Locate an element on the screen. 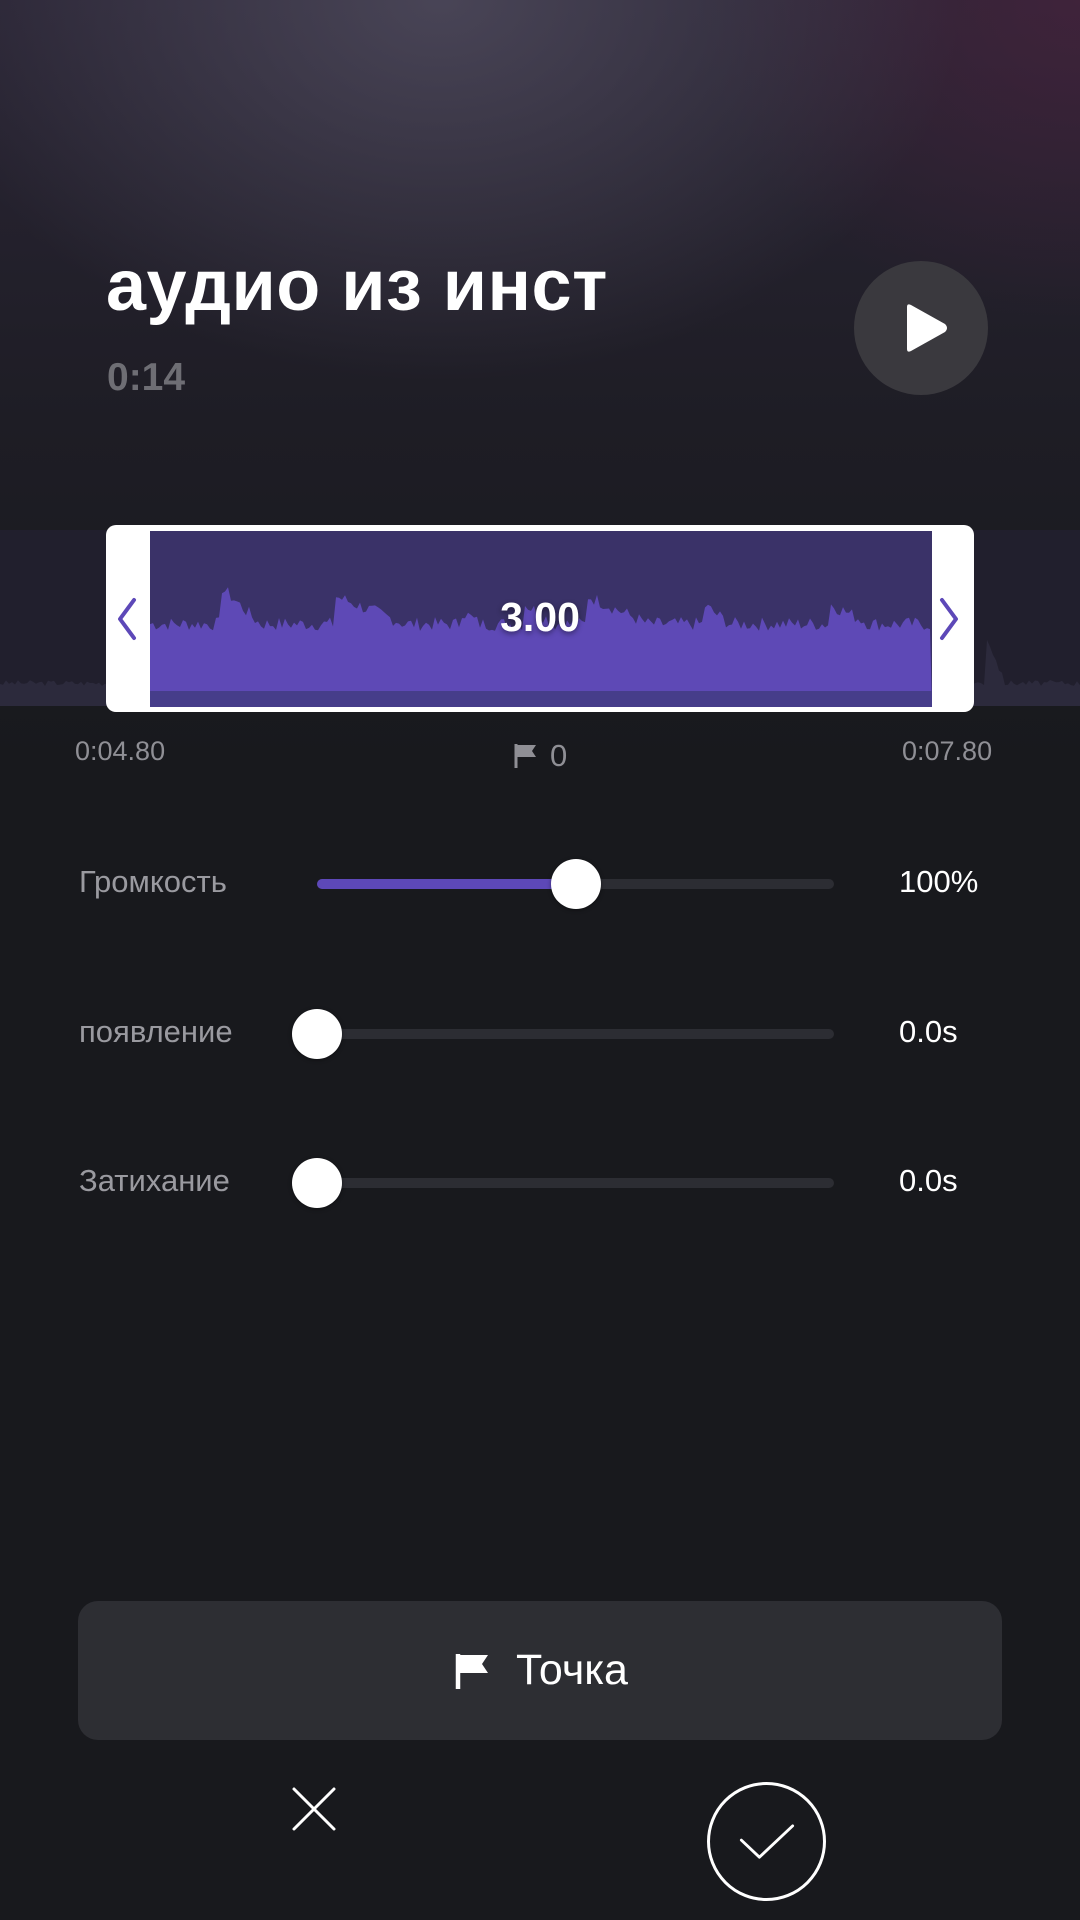  add-marker-button: Точка is located at coordinates (540, 1670).